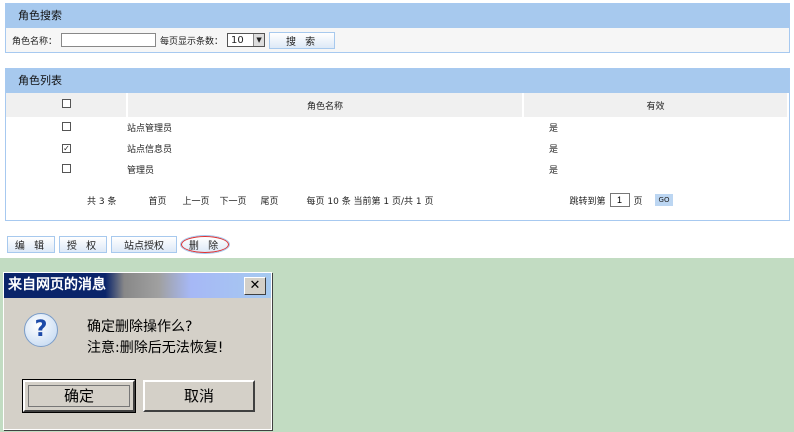  I want to click on select-all-checkbox, so click(66, 103).